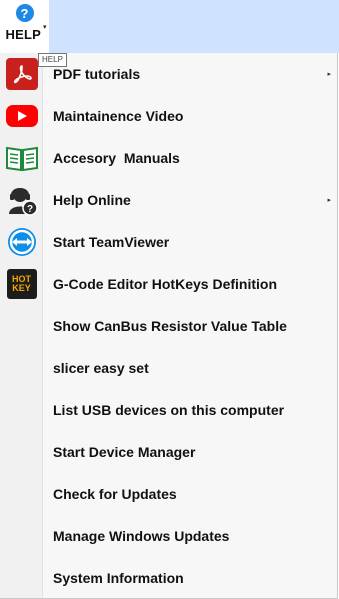  I want to click on menu-item-label: Start Device Manager, so click(124, 452).